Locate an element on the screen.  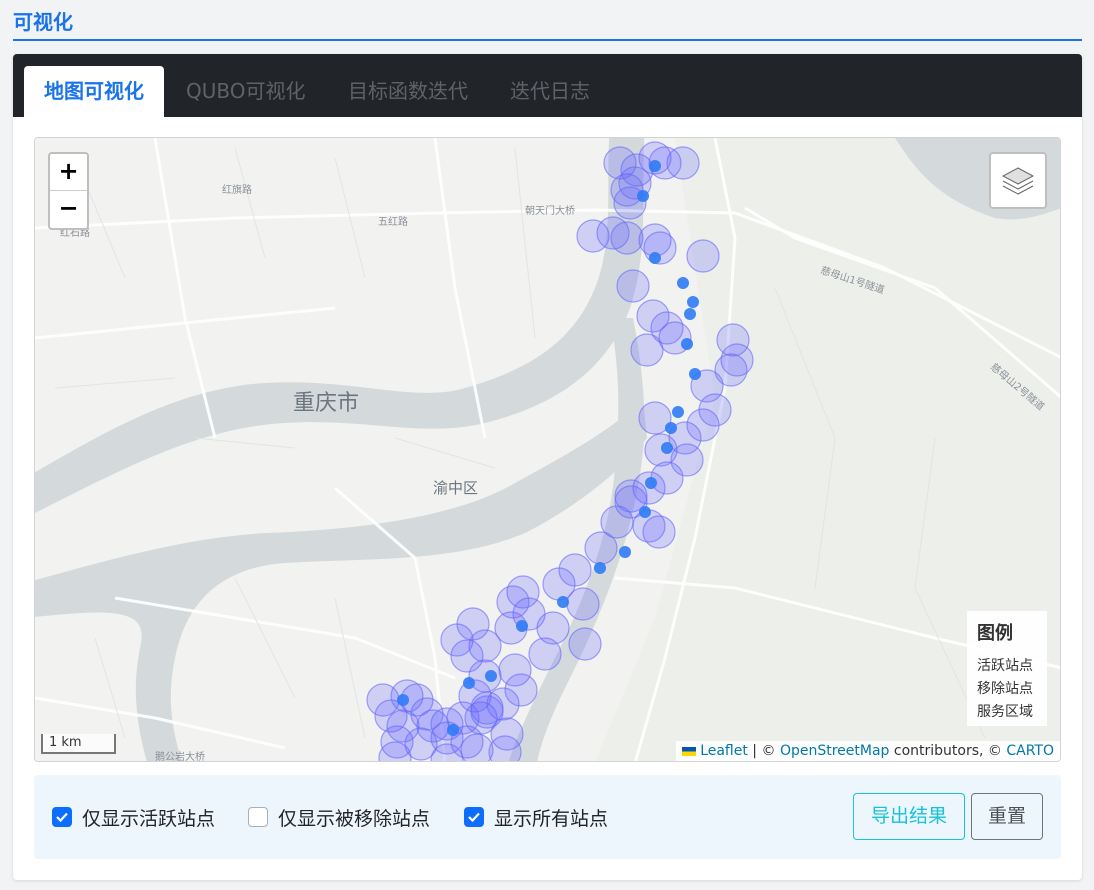
map-label-road-1: 红旗路 is located at coordinates (237, 189).